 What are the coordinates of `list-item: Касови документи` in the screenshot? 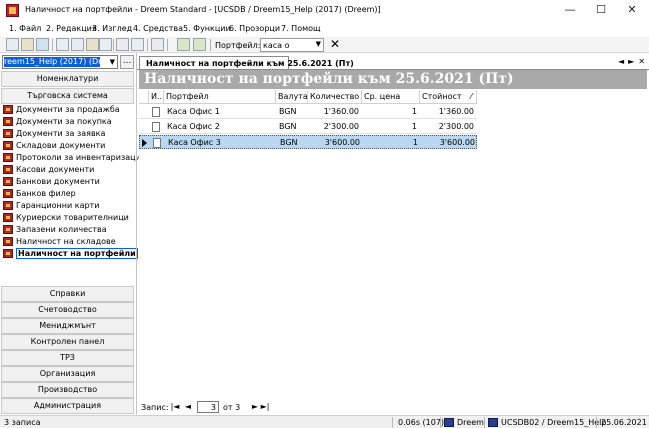 It's located at (68, 169).